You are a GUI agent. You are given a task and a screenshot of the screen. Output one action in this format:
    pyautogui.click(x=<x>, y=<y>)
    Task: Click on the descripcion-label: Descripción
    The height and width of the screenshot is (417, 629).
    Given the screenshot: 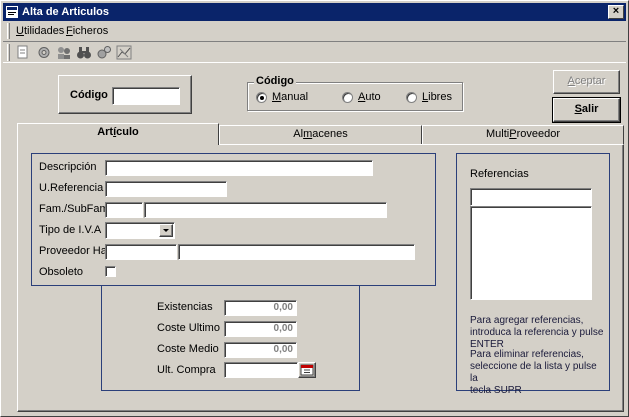 What is the action you would take?
    pyautogui.click(x=68, y=167)
    